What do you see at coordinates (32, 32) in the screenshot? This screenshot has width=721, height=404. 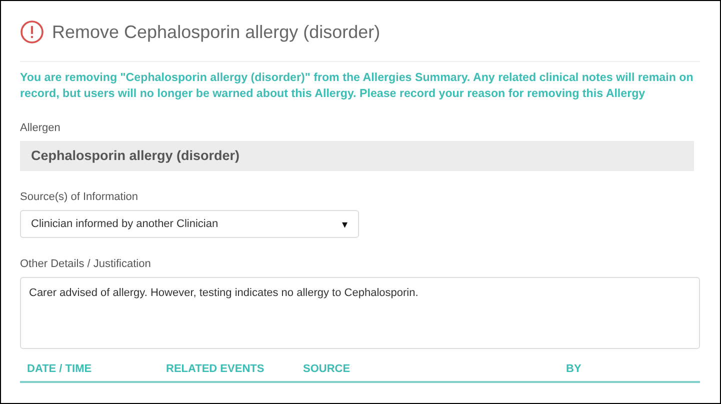 I see `alert-icon` at bounding box center [32, 32].